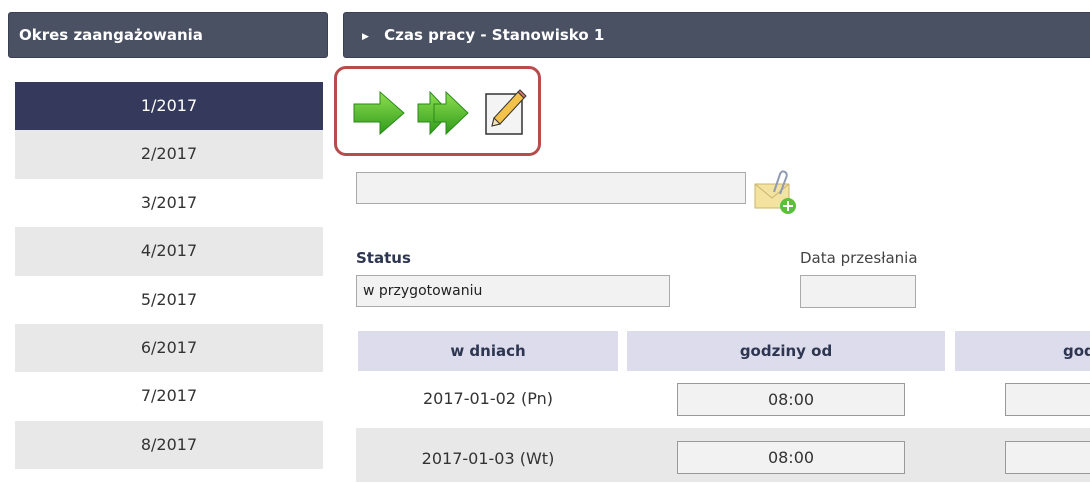 This screenshot has height=483, width=1090. What do you see at coordinates (513, 291) in the screenshot?
I see `status-field` at bounding box center [513, 291].